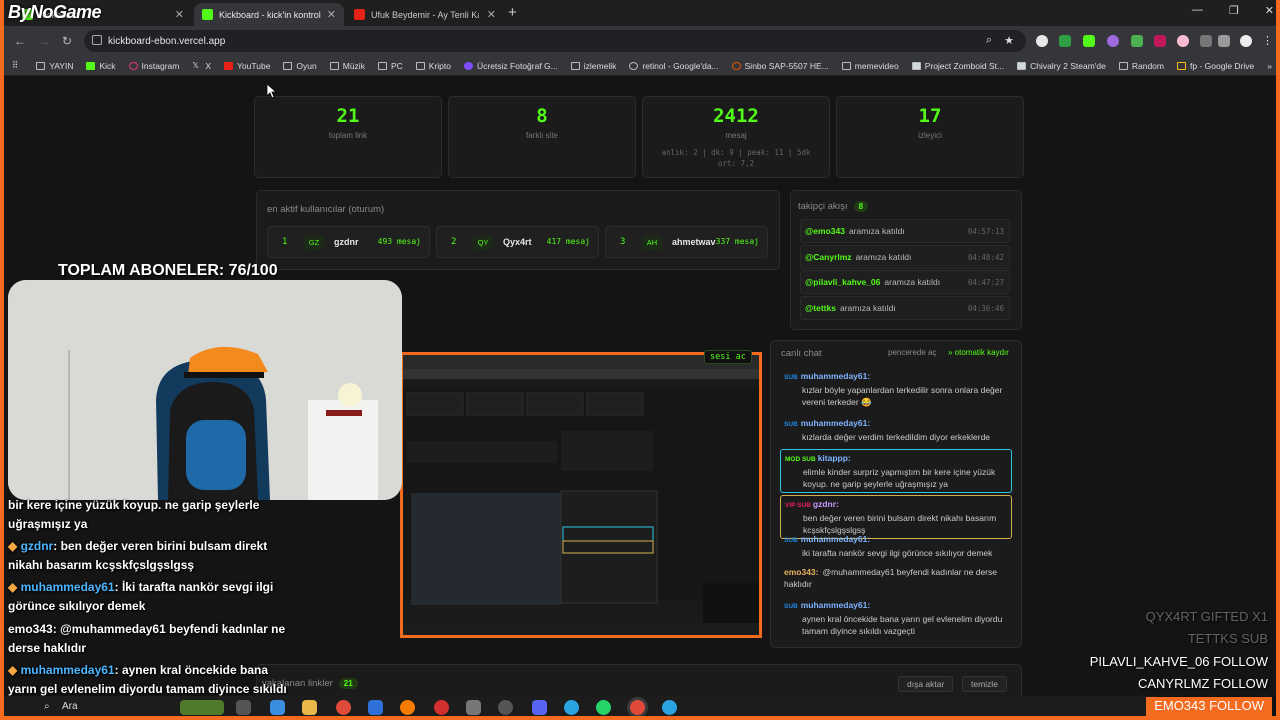 This screenshot has width=1280, height=720. I want to click on chrome-icon, so click(343, 707).